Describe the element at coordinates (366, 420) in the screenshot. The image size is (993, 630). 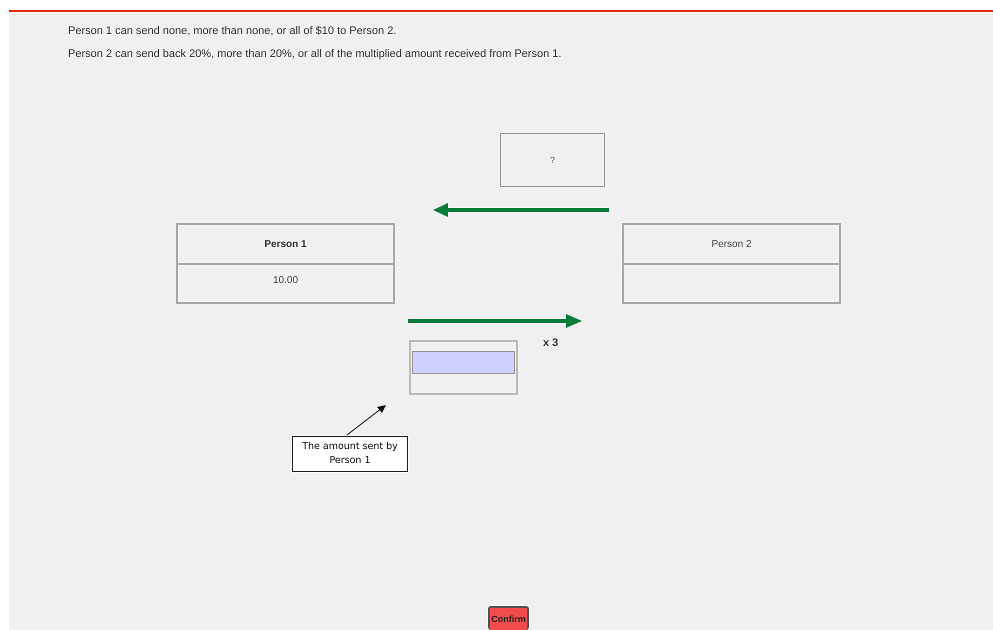
I see `pointer-arrow` at that location.